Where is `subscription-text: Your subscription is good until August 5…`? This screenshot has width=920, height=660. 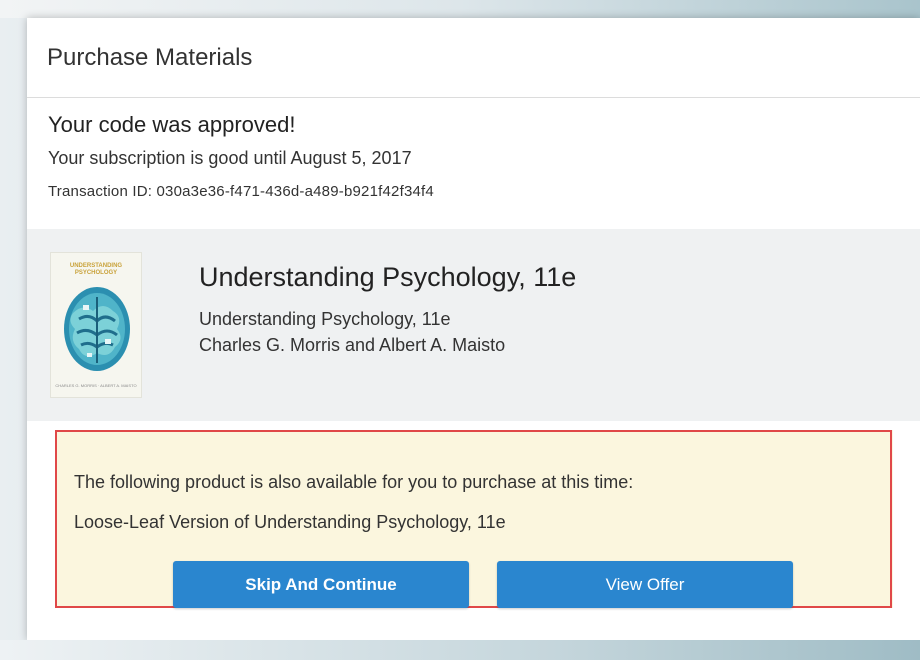 subscription-text: Your subscription is good until August 5… is located at coordinates (230, 158).